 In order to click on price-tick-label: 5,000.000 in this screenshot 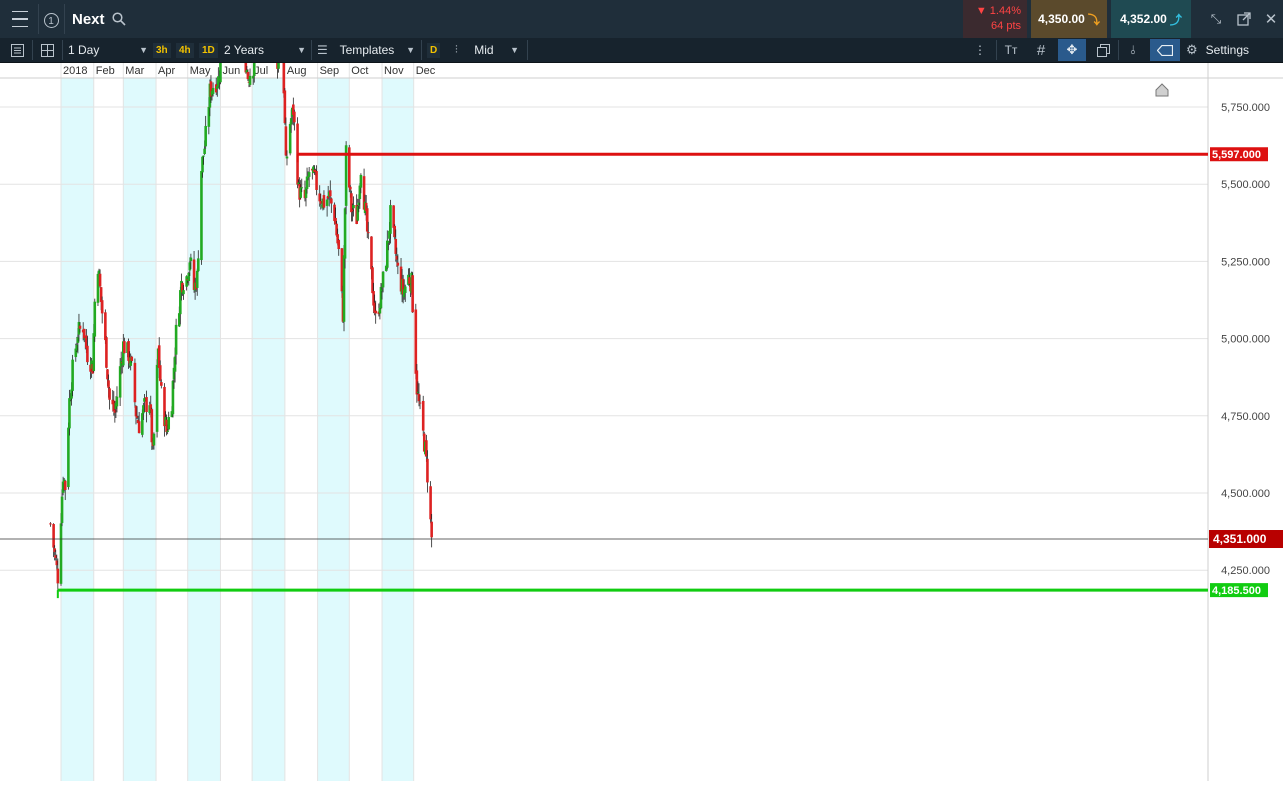, I will do `click(1245, 340)`.